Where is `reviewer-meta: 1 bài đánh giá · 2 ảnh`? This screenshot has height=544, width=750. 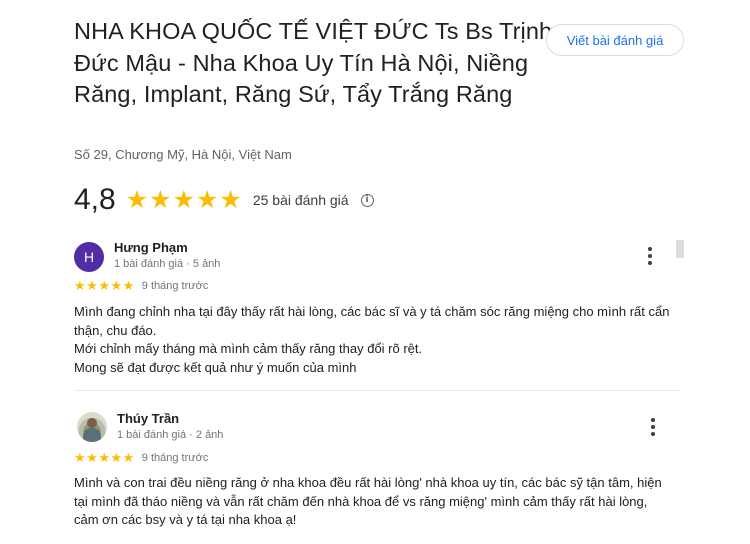
reviewer-meta: 1 bài đánh giá · 2 ảnh is located at coordinates (170, 435).